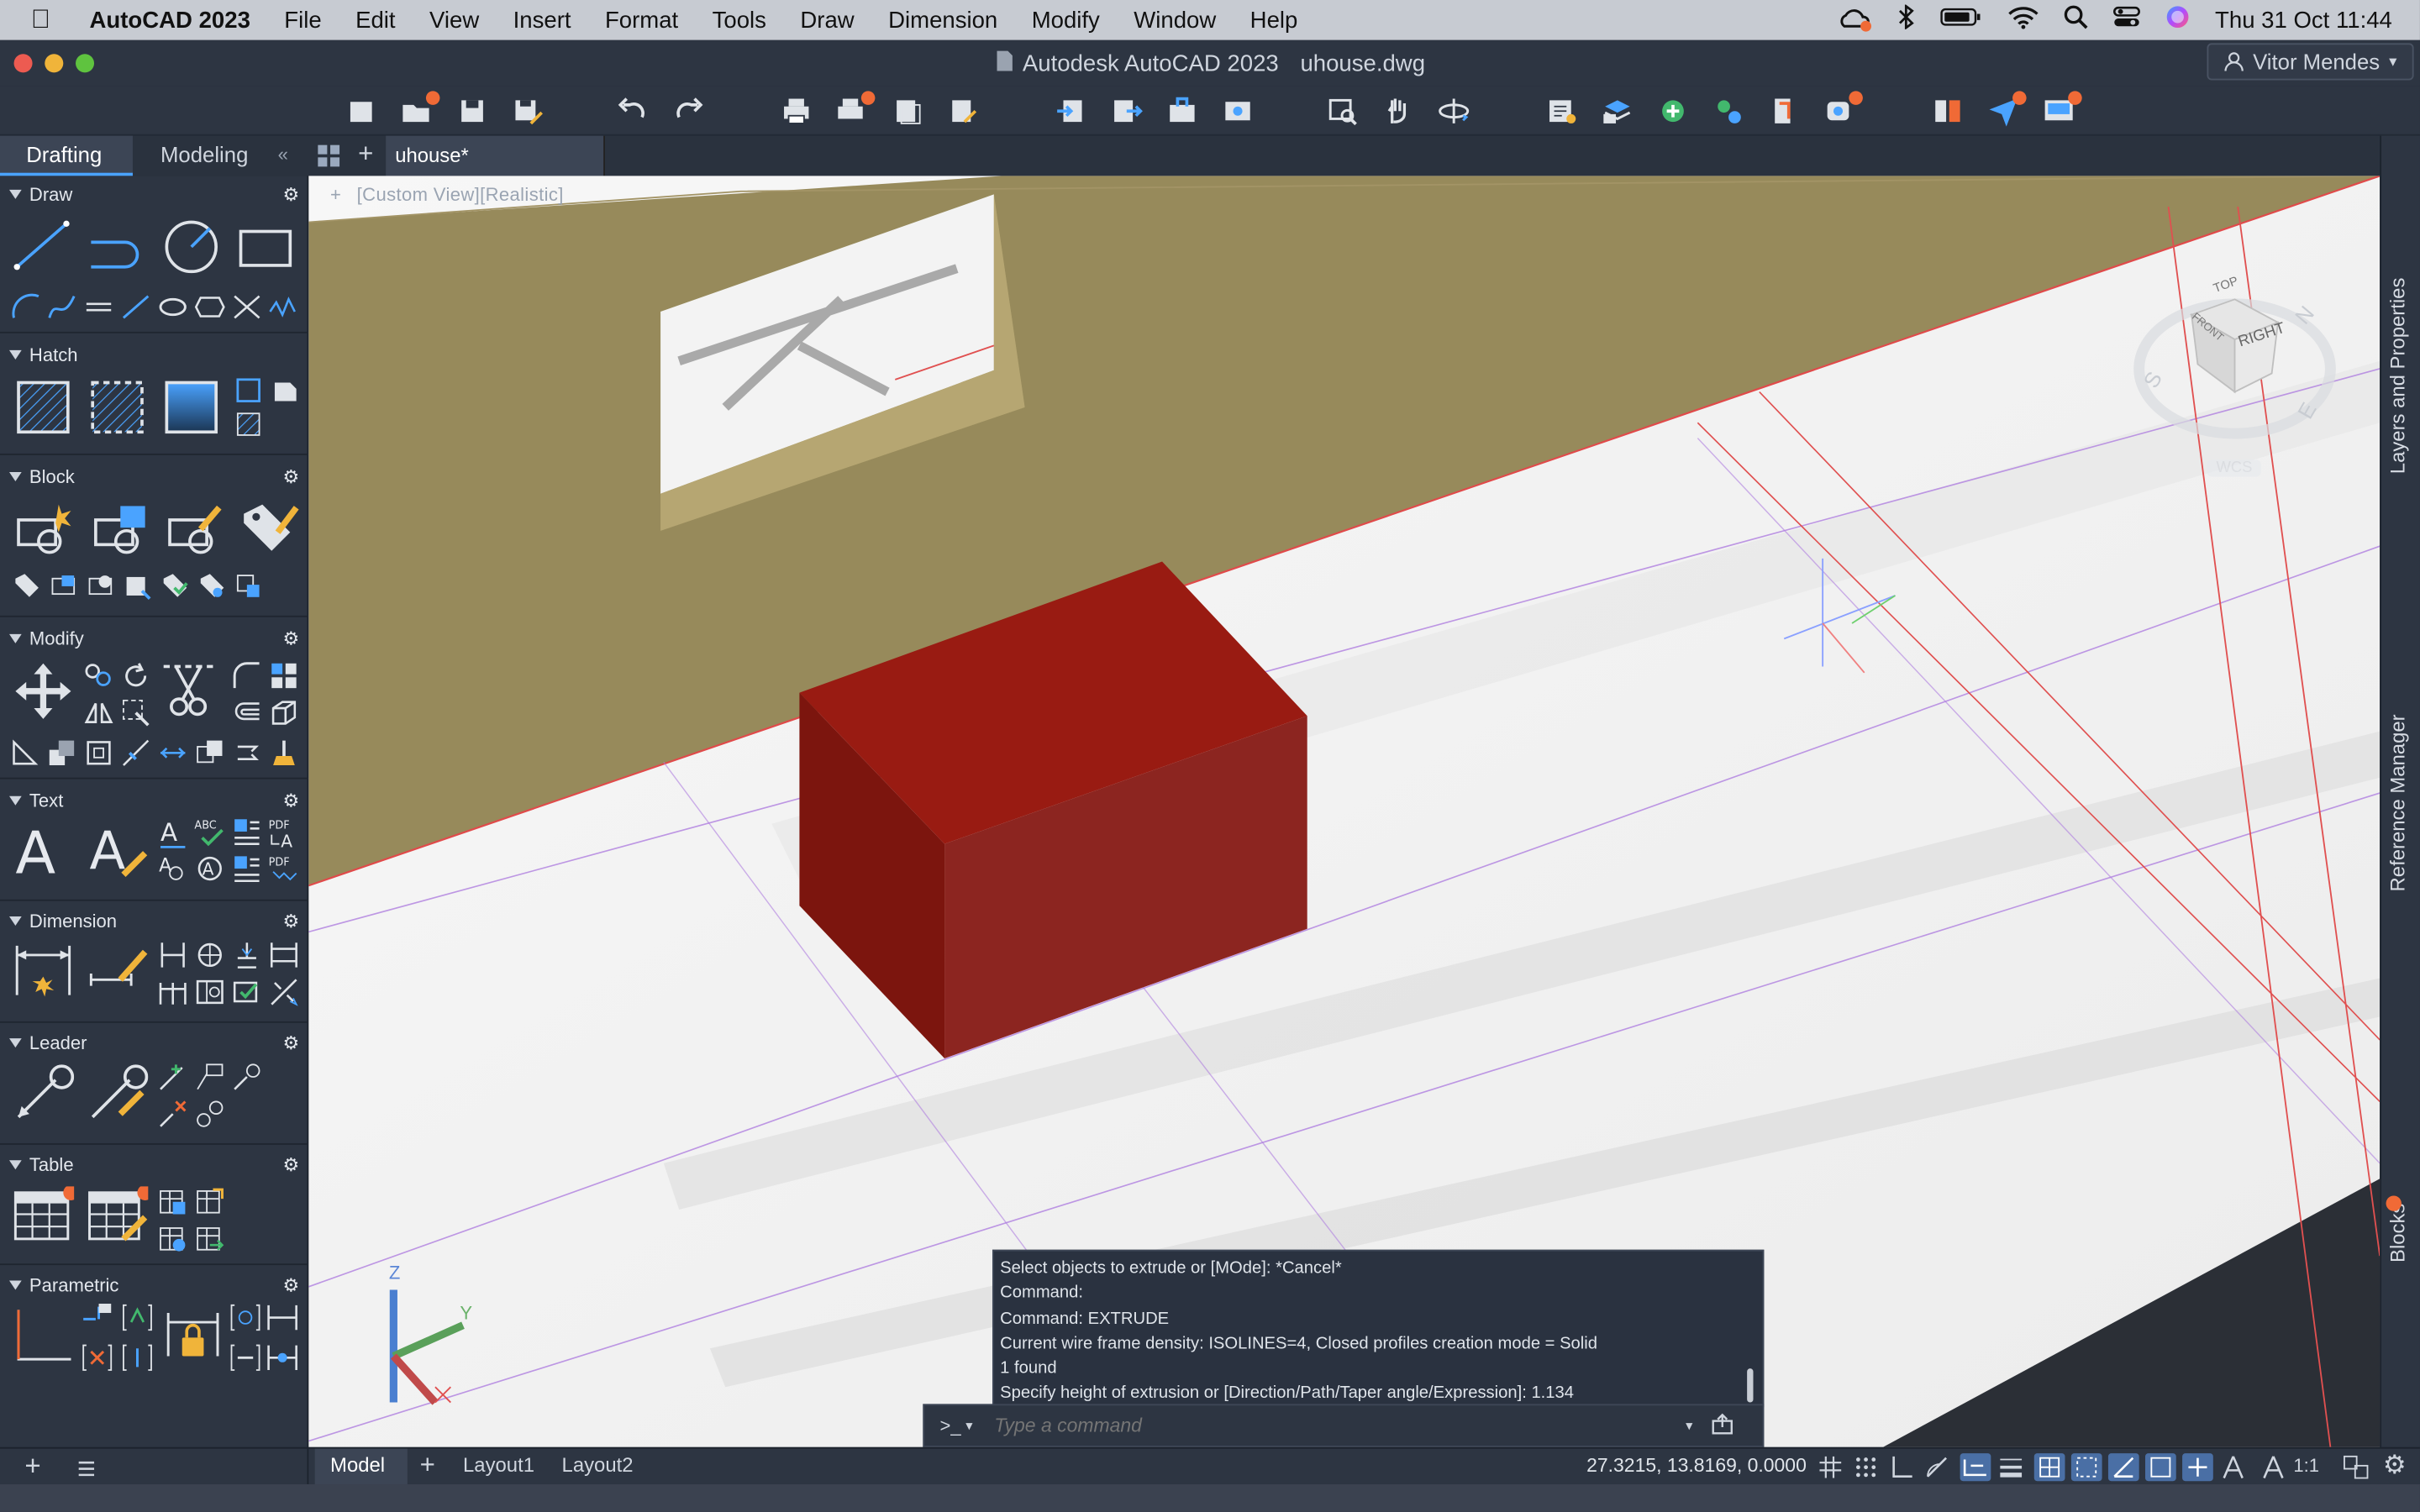 This screenshot has width=2420, height=1512. What do you see at coordinates (137, 1357) in the screenshot?
I see `auto-constrain-icon` at bounding box center [137, 1357].